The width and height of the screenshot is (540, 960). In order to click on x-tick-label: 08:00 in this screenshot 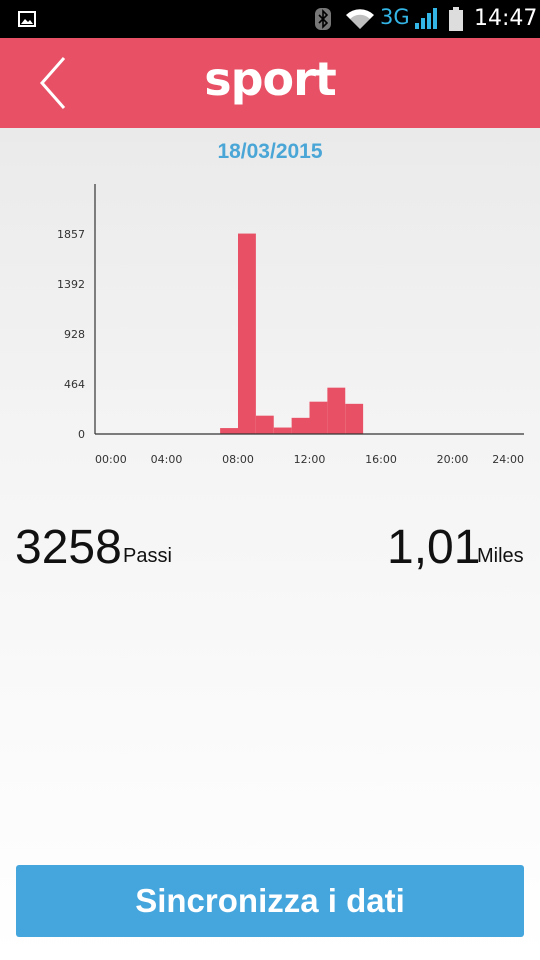, I will do `click(238, 459)`.